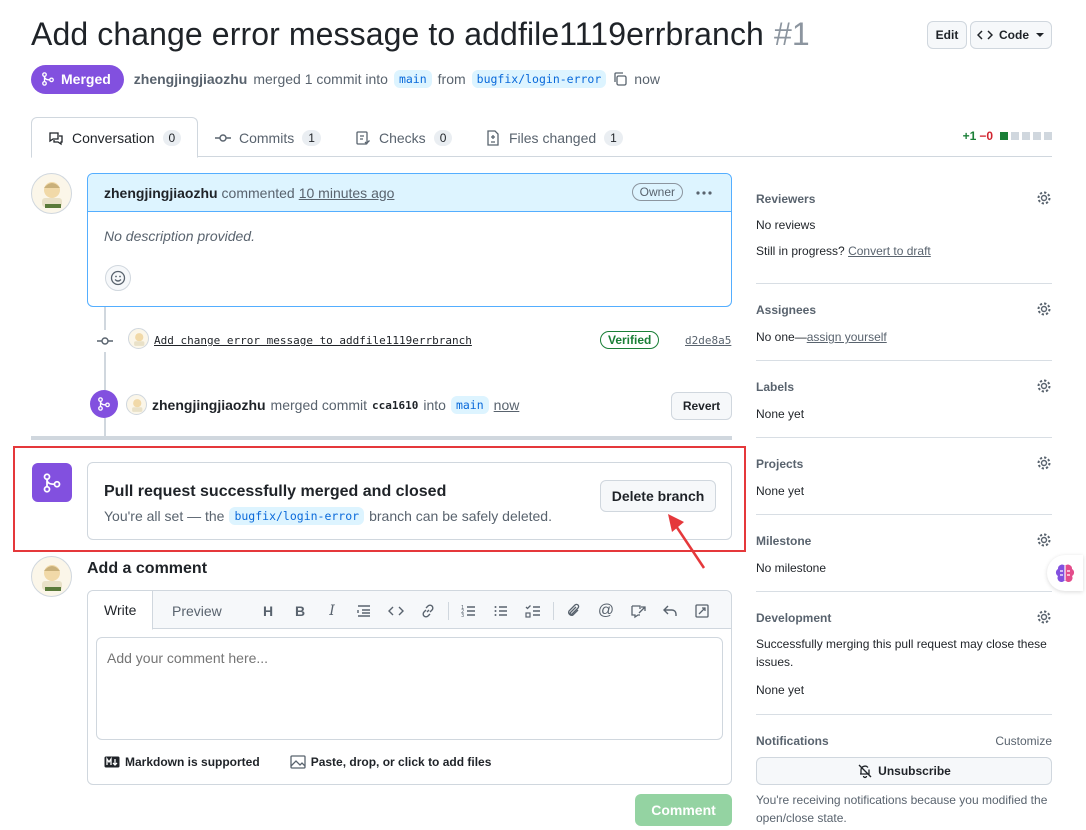 The image size is (1086, 830). What do you see at coordinates (630, 340) in the screenshot?
I see `verified-badge: Verified` at bounding box center [630, 340].